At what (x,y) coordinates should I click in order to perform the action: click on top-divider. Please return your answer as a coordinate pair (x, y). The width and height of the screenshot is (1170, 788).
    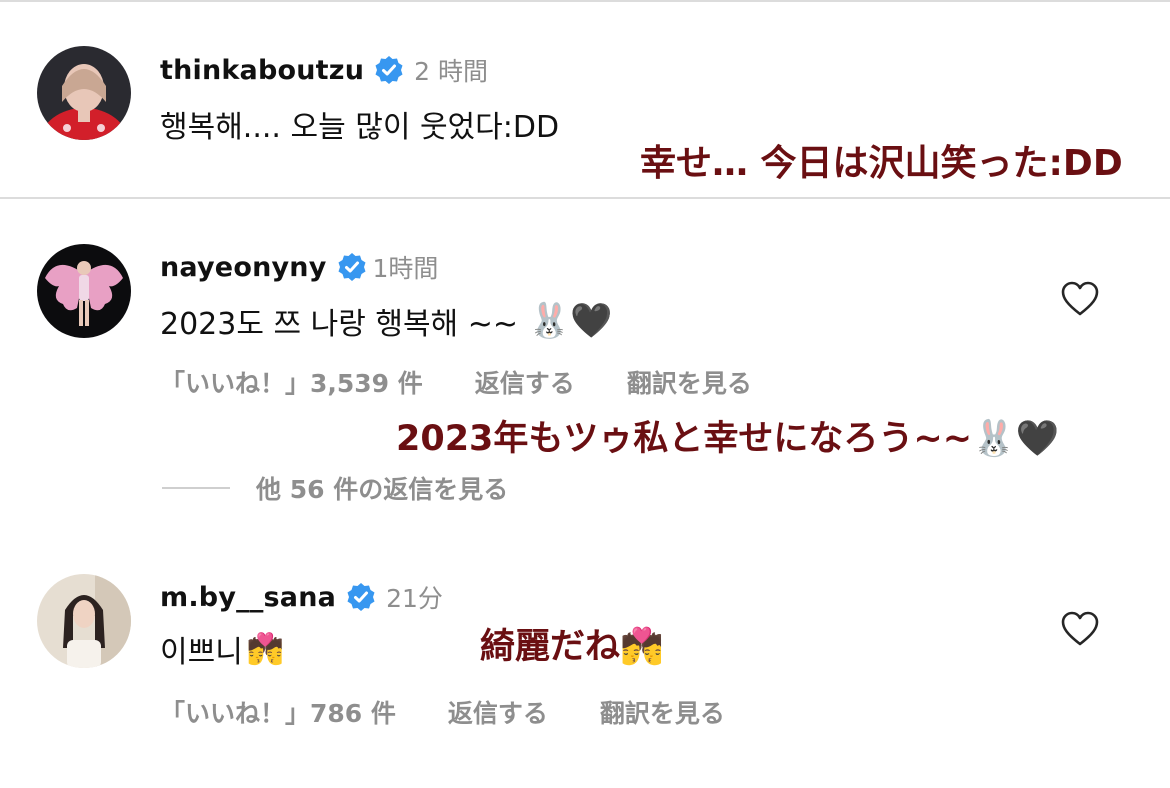
    Looking at the image, I should click on (585, 1).